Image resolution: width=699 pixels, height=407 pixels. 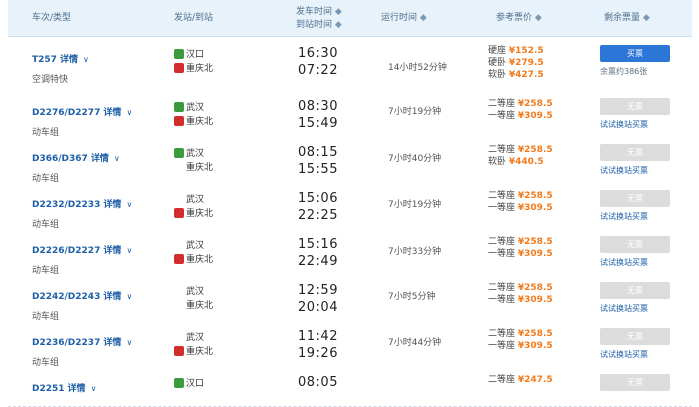 What do you see at coordinates (635, 53) in the screenshot?
I see `buy-ticket-button: 买票` at bounding box center [635, 53].